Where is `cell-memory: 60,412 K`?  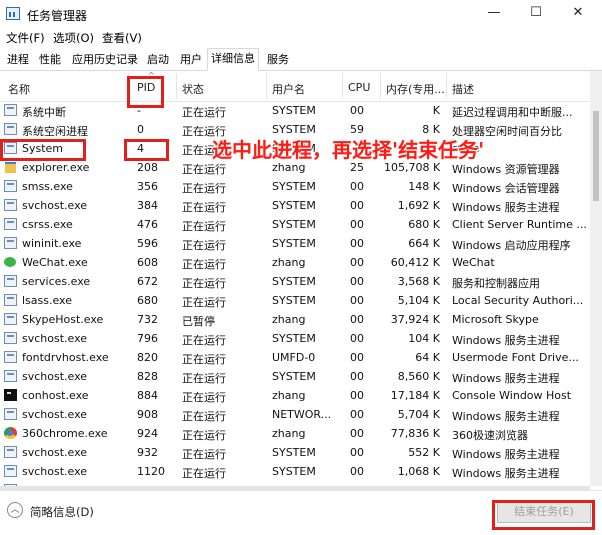 cell-memory: 60,412 K is located at coordinates (415, 262).